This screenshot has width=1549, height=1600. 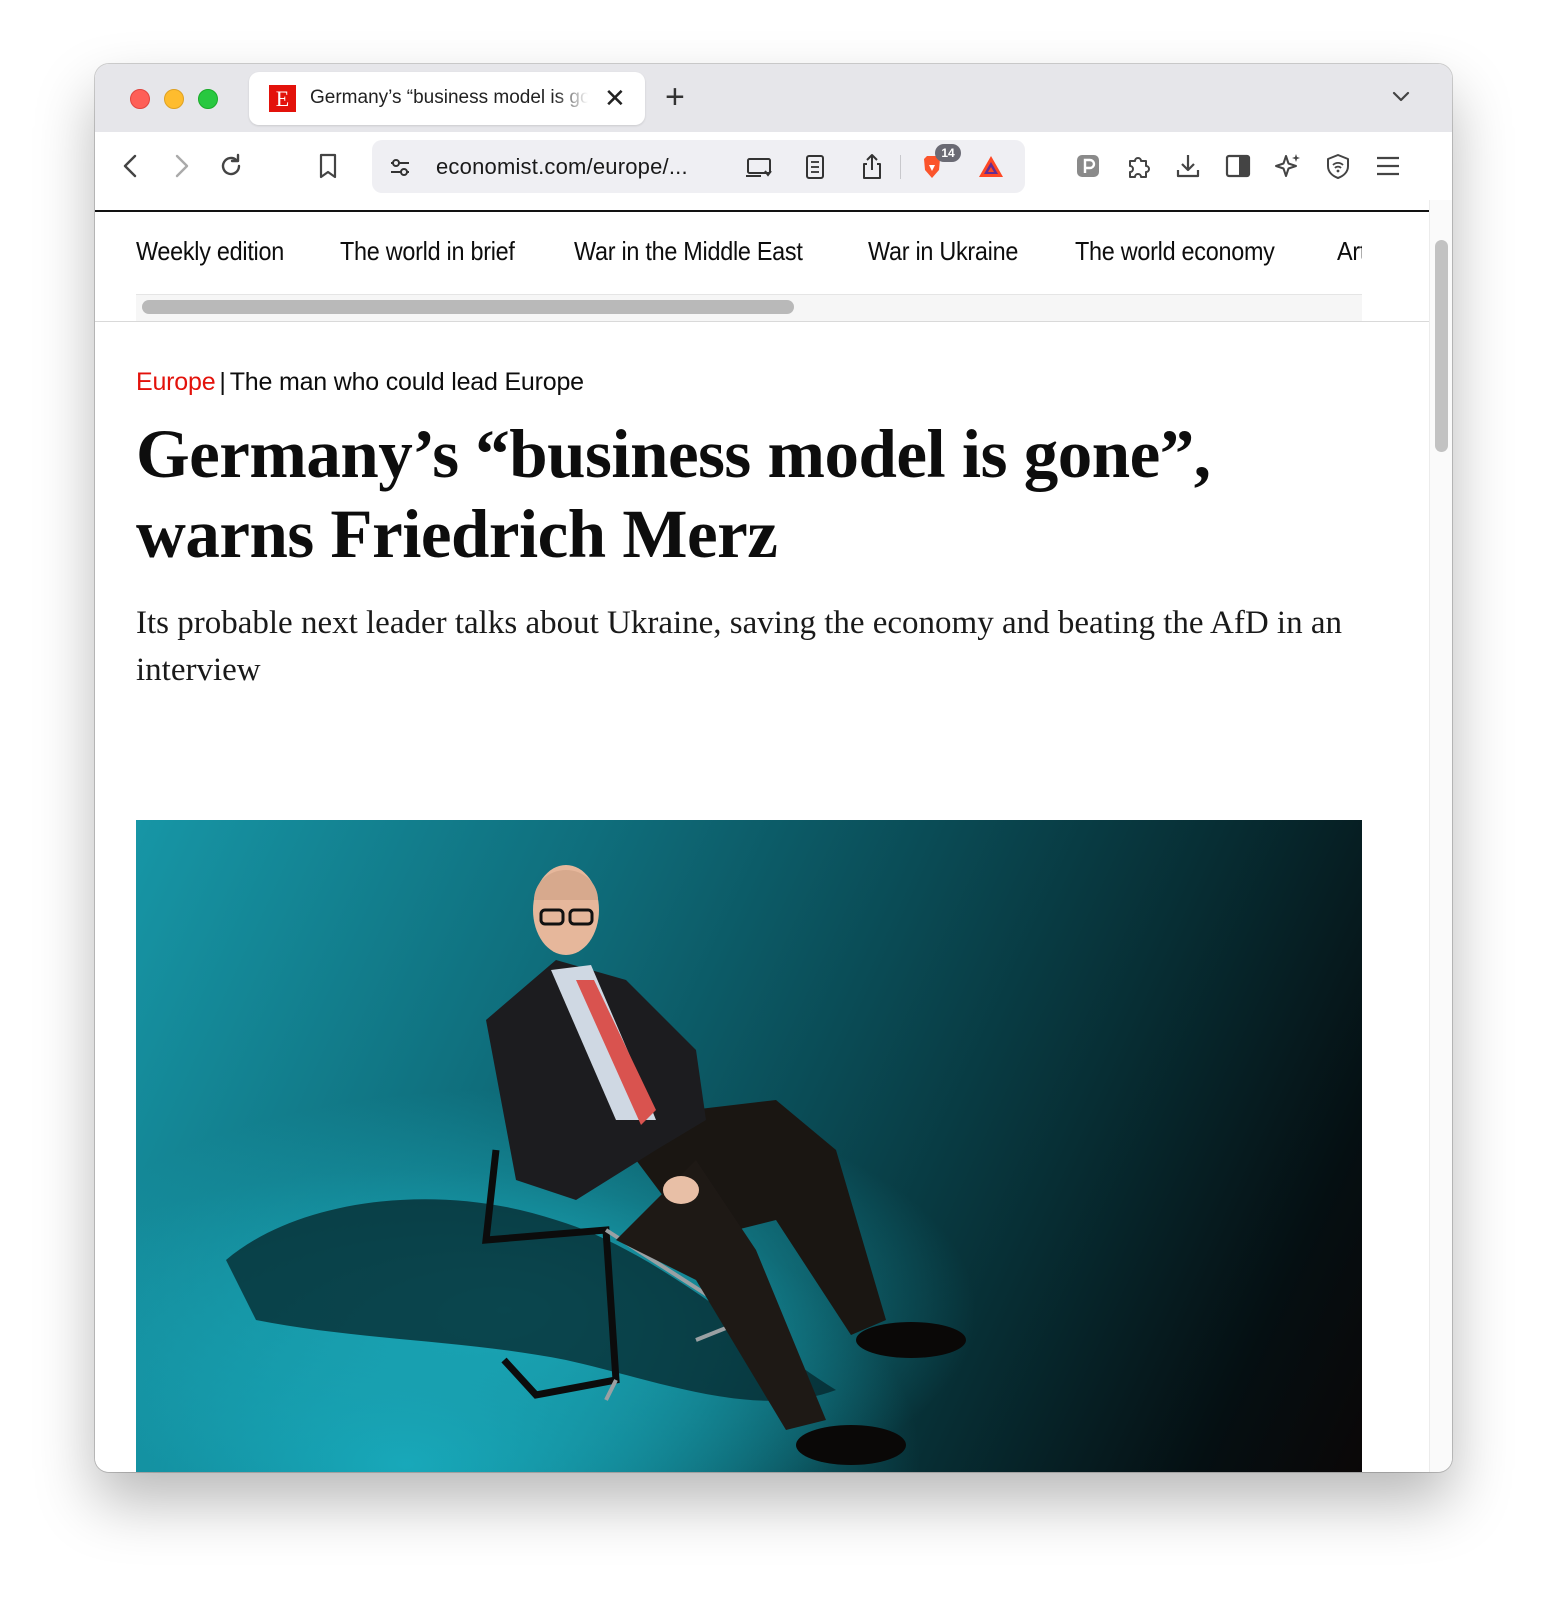 I want to click on nav-scrollbar-thumb, so click(x=468, y=307).